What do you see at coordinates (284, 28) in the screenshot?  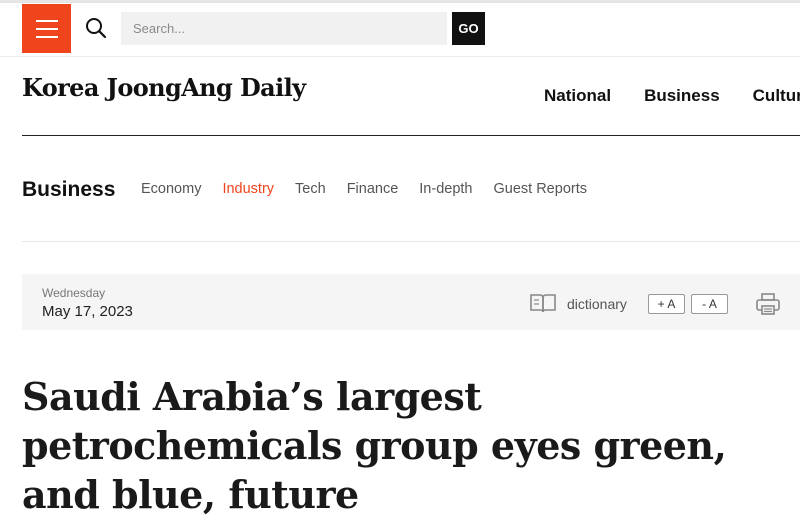 I see `search-input` at bounding box center [284, 28].